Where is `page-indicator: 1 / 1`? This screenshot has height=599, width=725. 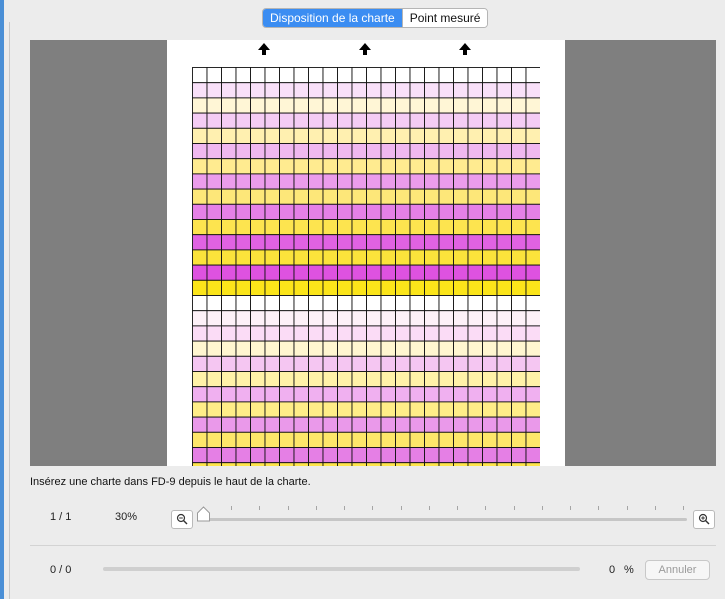
page-indicator: 1 / 1 is located at coordinates (61, 517).